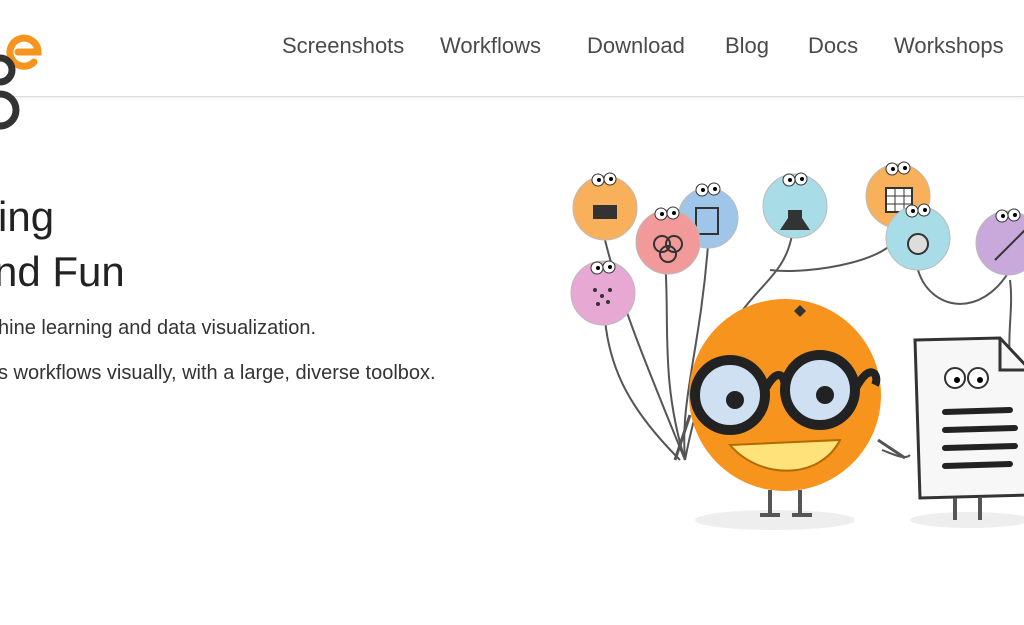 The height and width of the screenshot is (625, 1024). What do you see at coordinates (949, 46) in the screenshot?
I see `nav-workshops: Workshops` at bounding box center [949, 46].